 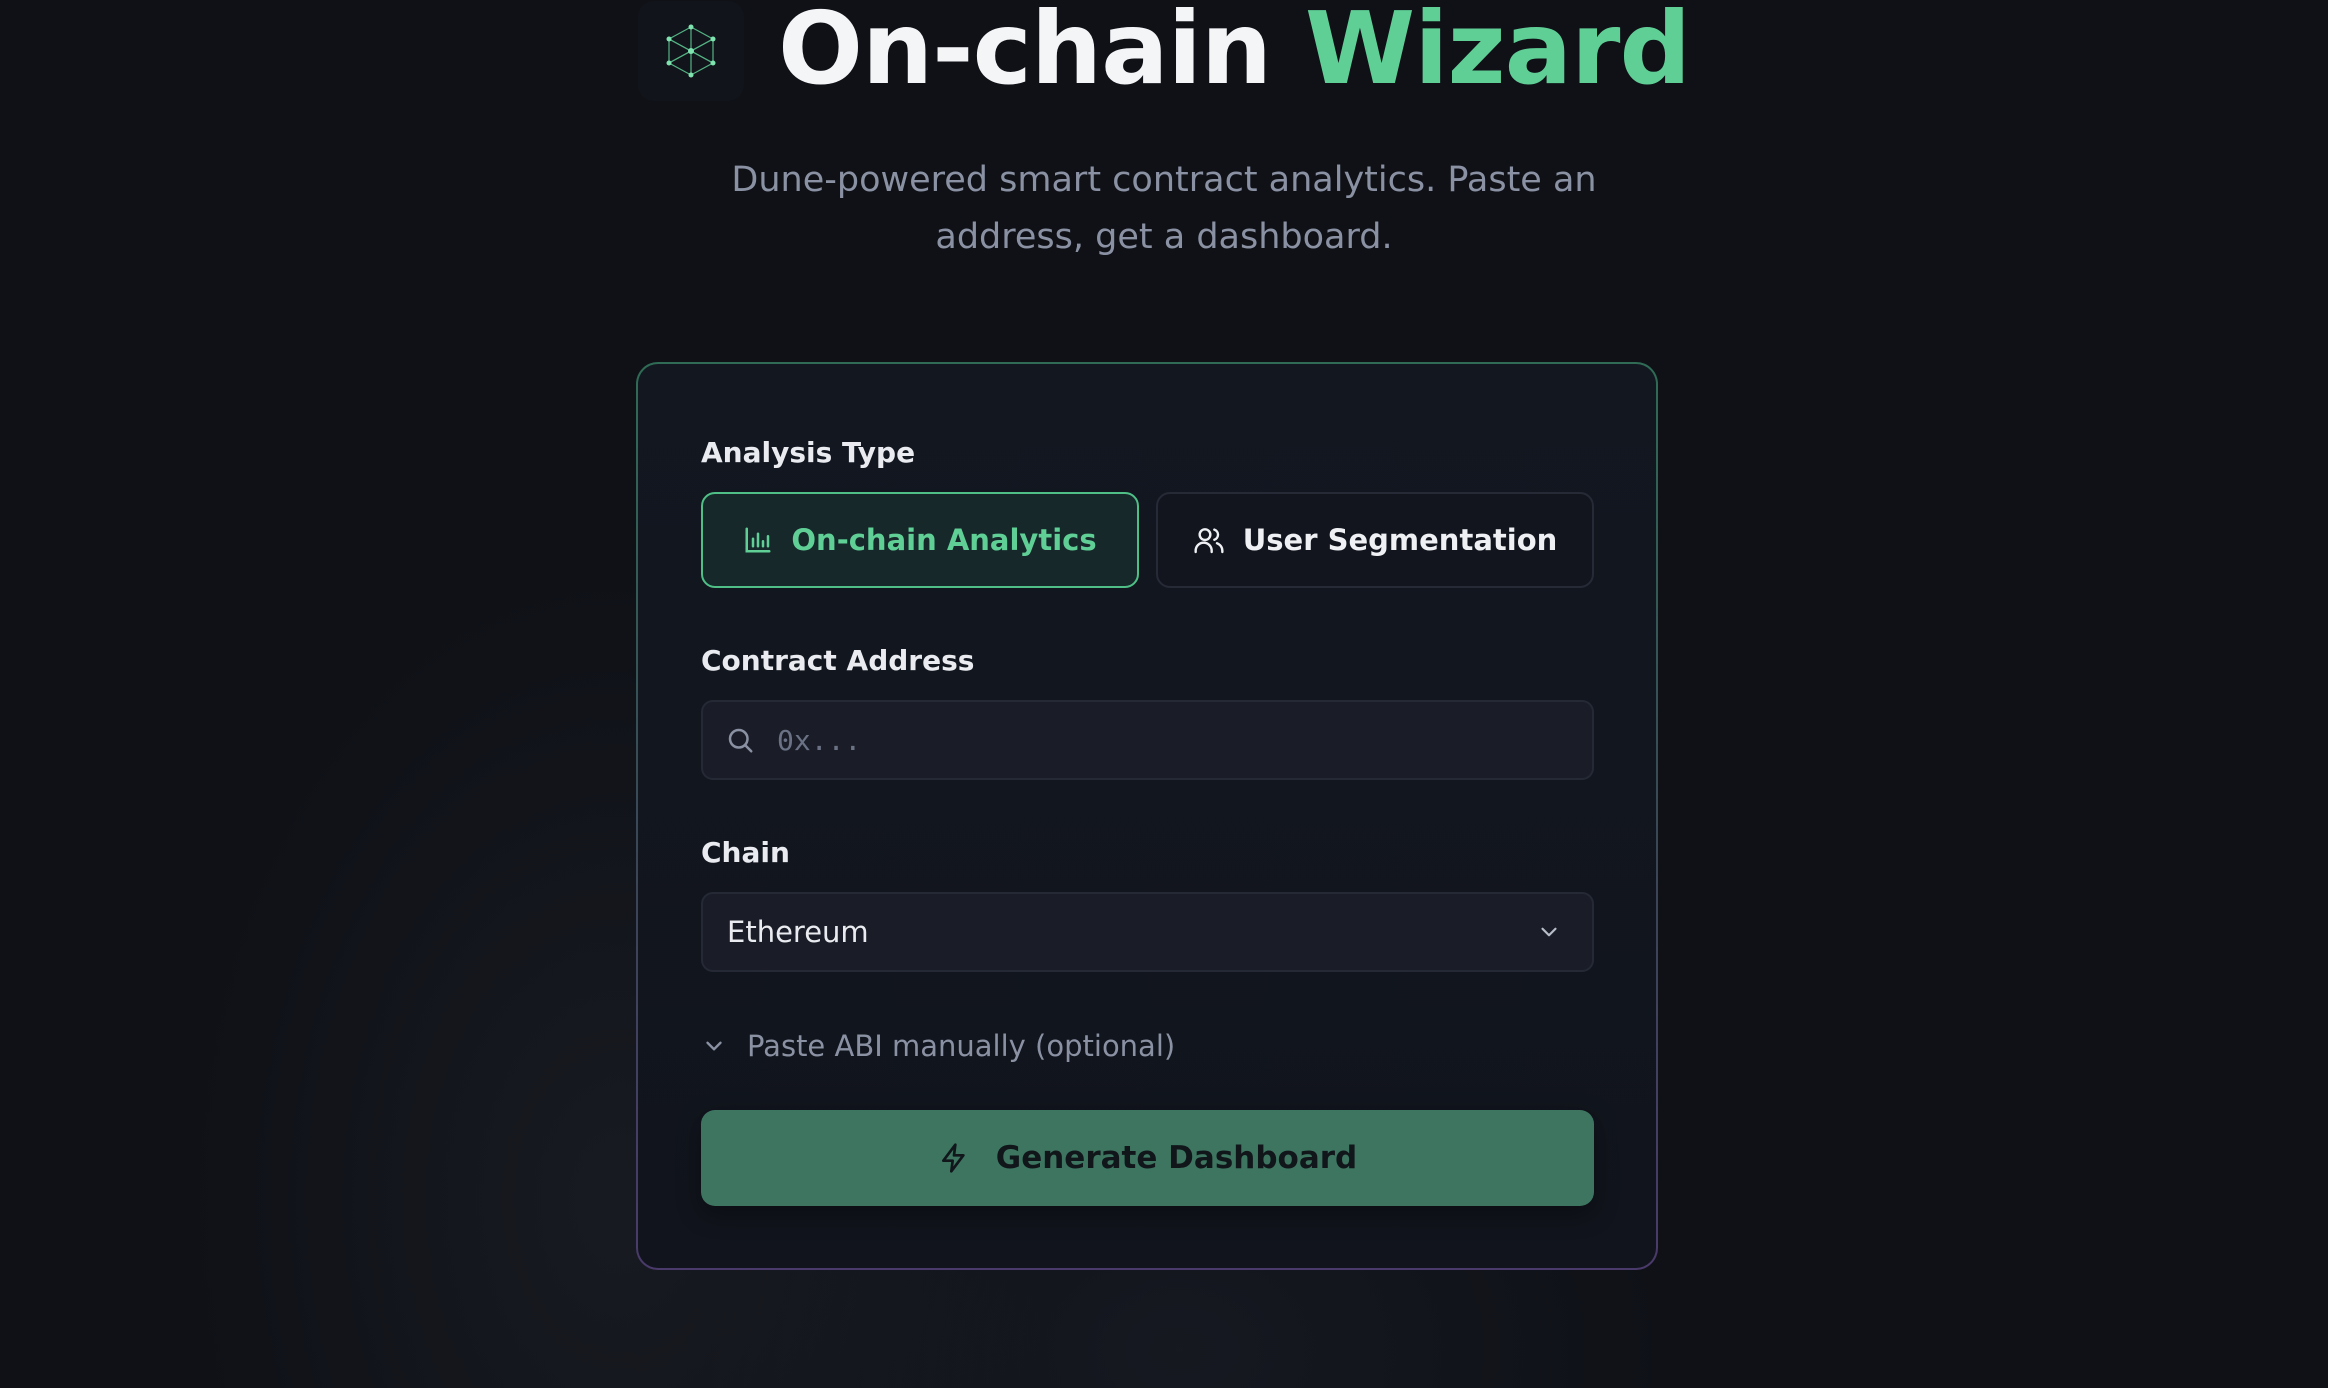 What do you see at coordinates (1209, 540) in the screenshot?
I see `users-icon` at bounding box center [1209, 540].